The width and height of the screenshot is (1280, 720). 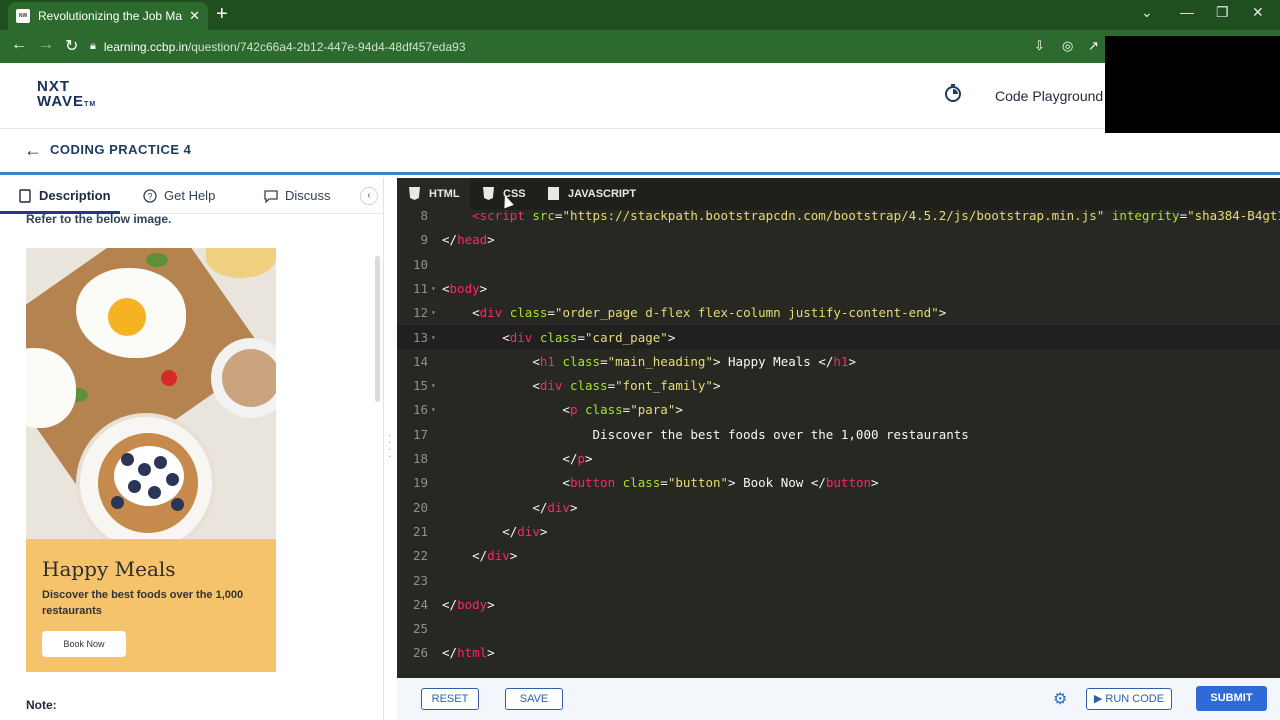 I want to click on preview-heading: Happy Meals, so click(x=109, y=569).